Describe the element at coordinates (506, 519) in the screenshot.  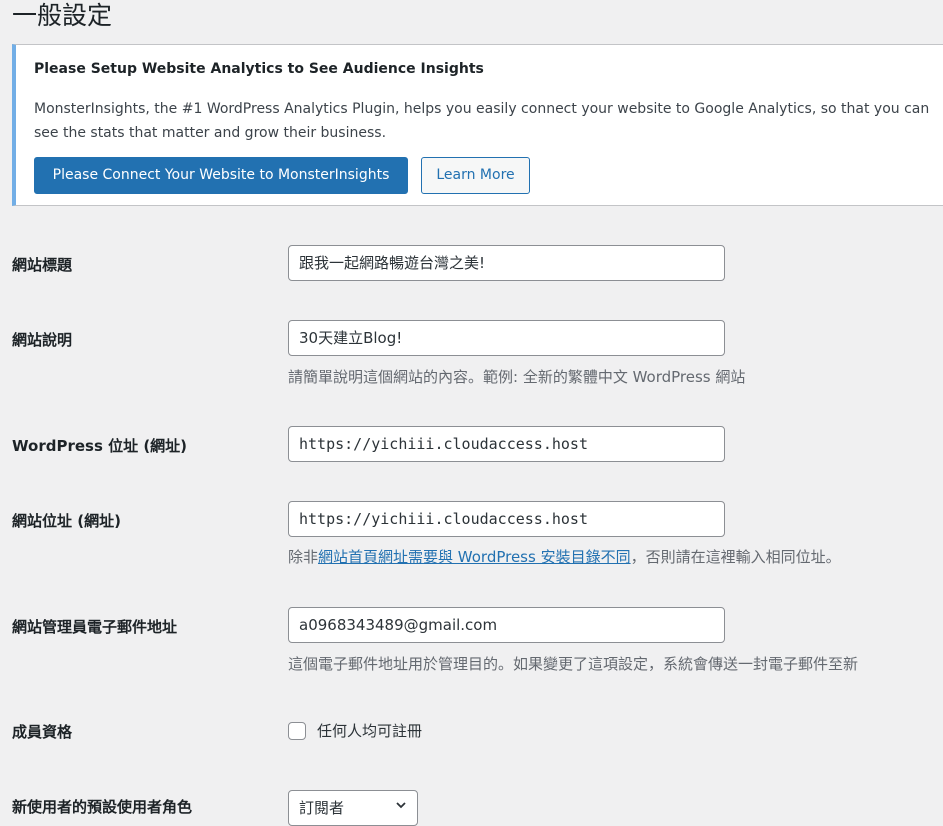
I see `site-address-input: https://yichiii.cloudaccess.host` at that location.